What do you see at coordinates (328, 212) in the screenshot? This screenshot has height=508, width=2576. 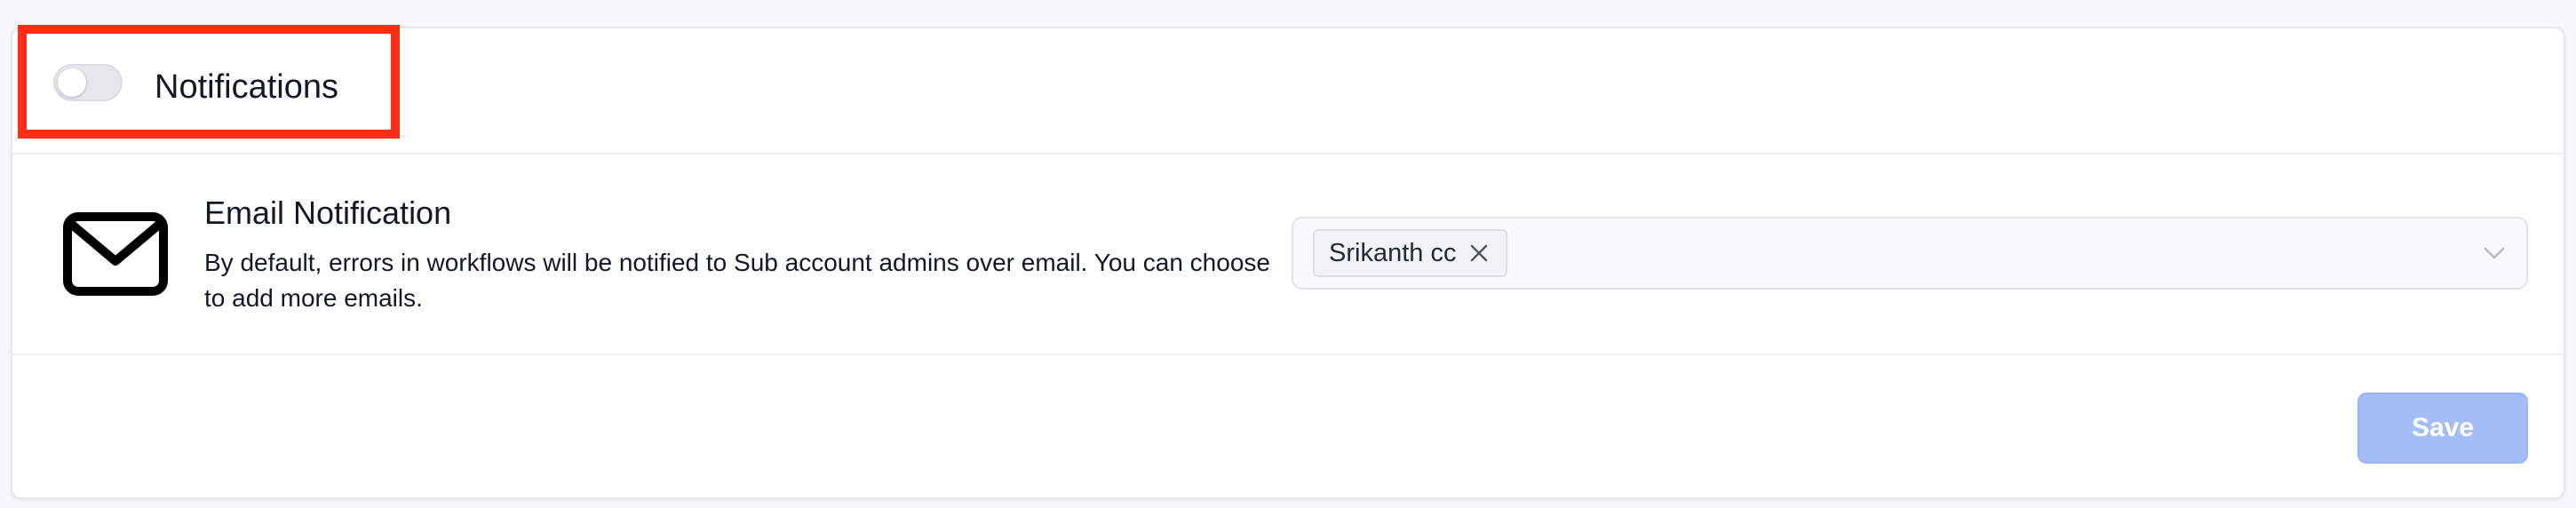 I see `email-notification-title: Email Notification` at bounding box center [328, 212].